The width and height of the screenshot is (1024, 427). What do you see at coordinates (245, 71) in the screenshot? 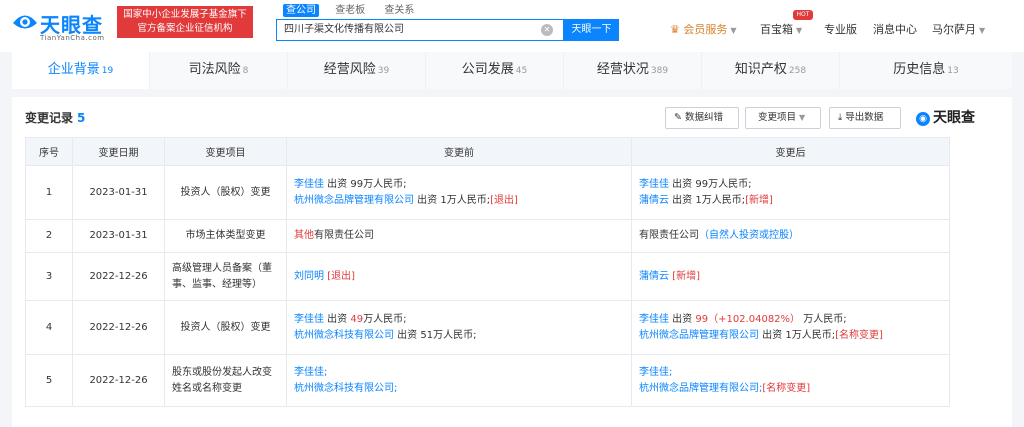
I see `tab-count: 8` at bounding box center [245, 71].